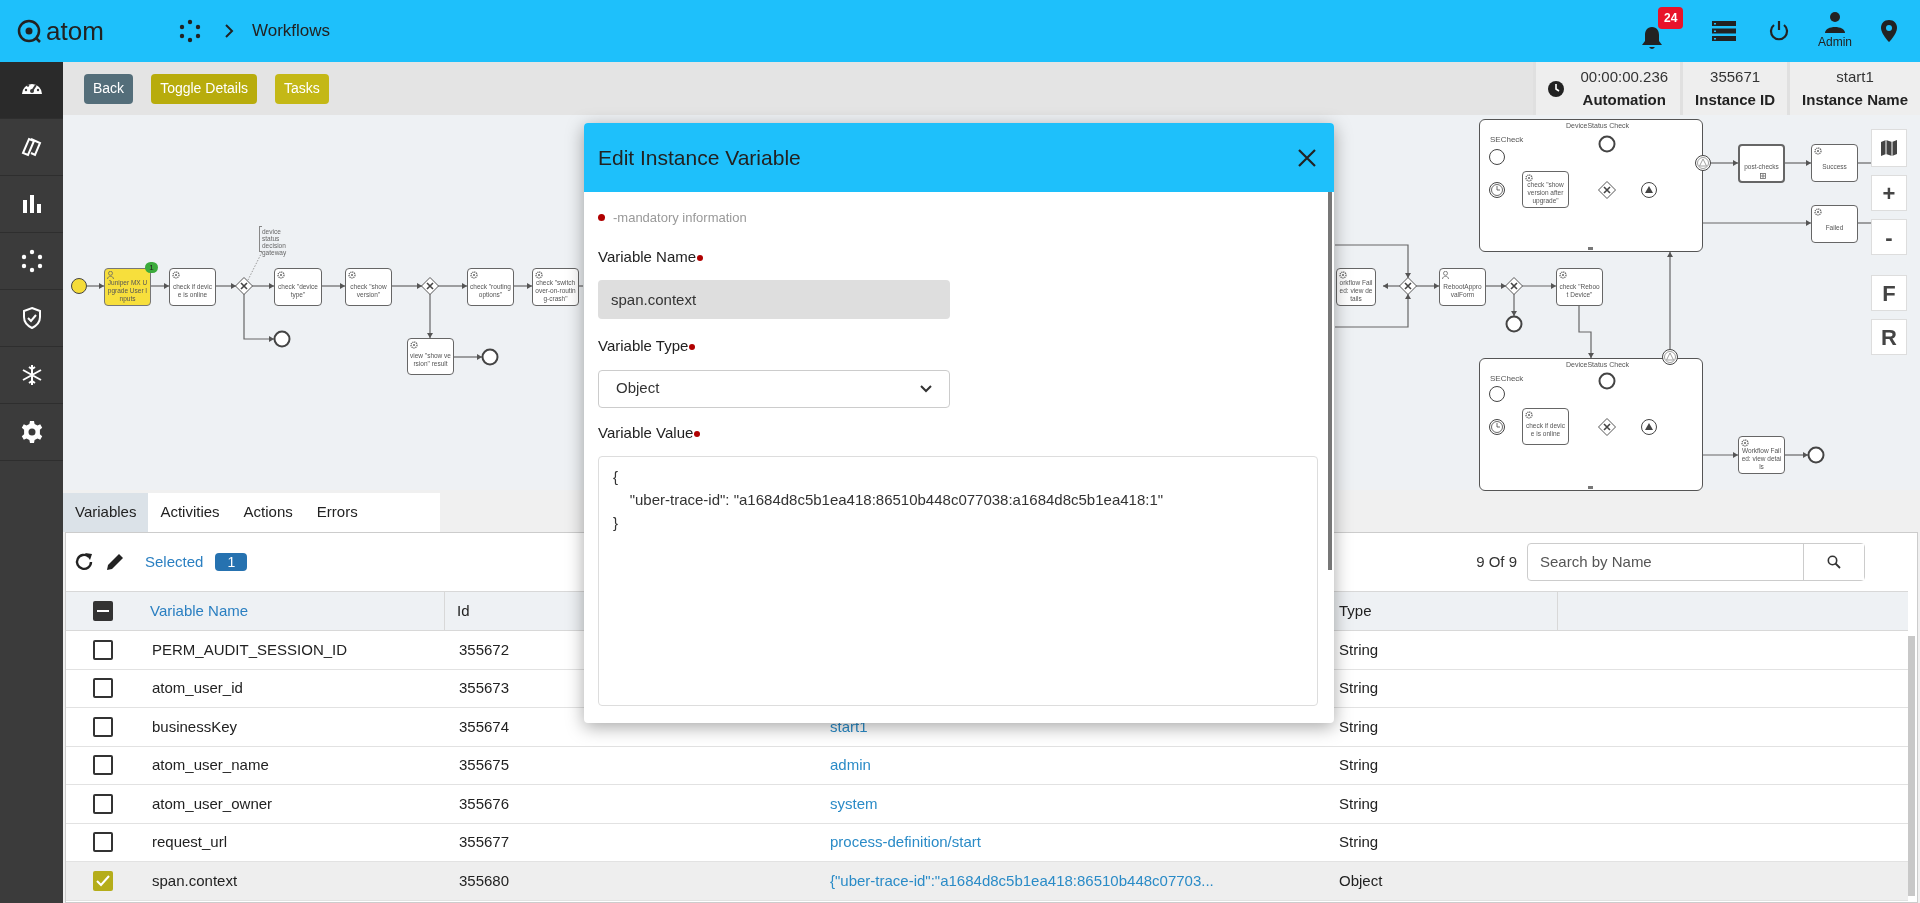 This screenshot has height=903, width=1920. What do you see at coordinates (1514, 324) in the screenshot?
I see `end-event-icon` at bounding box center [1514, 324].